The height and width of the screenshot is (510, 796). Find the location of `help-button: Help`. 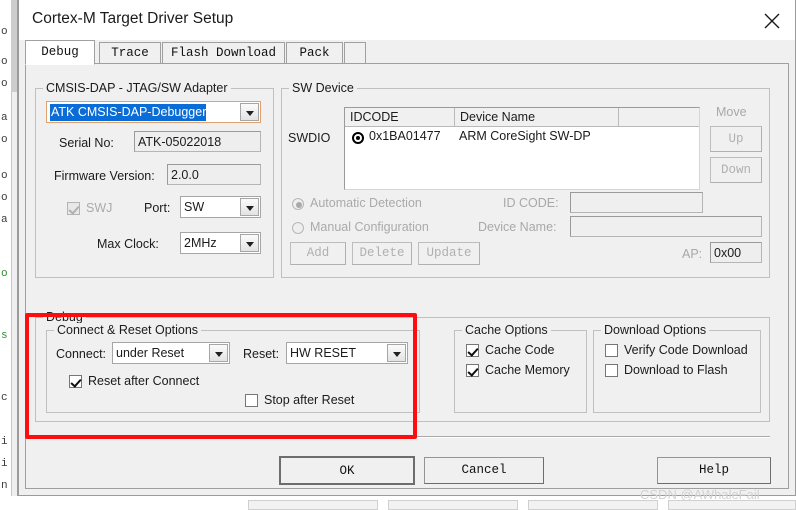

help-button: Help is located at coordinates (714, 470).